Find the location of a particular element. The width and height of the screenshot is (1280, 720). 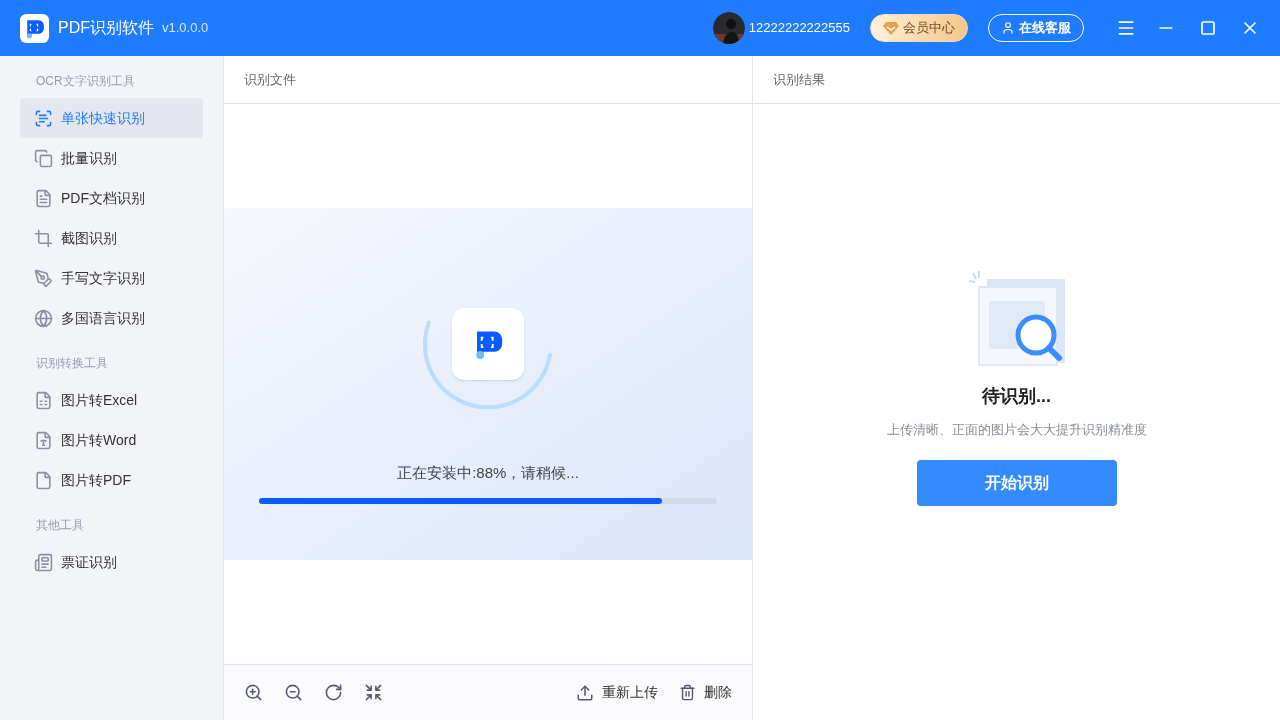

diamond-icon is located at coordinates (891, 28).